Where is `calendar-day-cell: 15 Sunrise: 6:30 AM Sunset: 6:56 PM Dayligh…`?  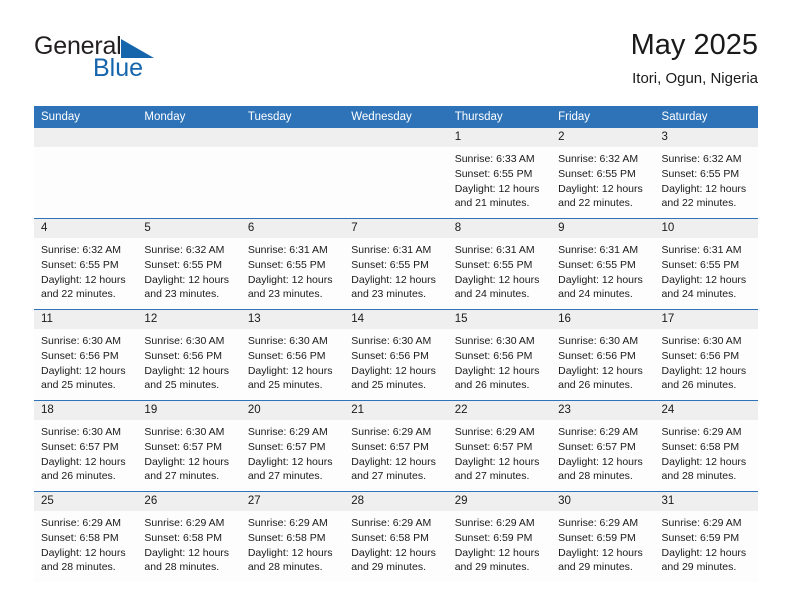
calendar-day-cell: 15 Sunrise: 6:30 AM Sunset: 6:56 PM Dayligh… is located at coordinates (499, 355).